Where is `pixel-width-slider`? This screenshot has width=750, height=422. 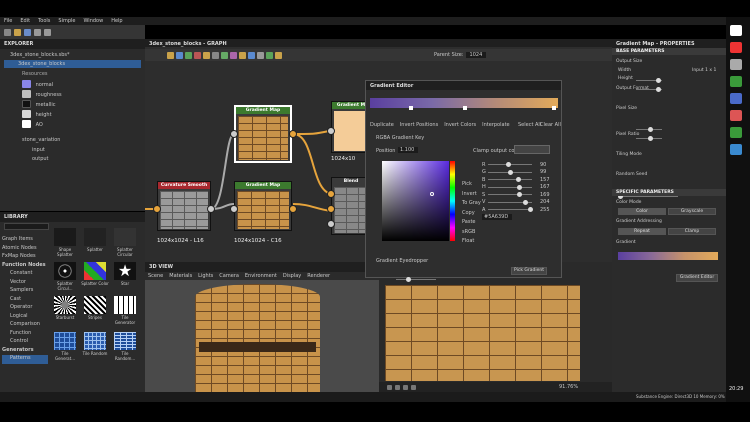
pixel-width-slider is located at coordinates (649, 129).